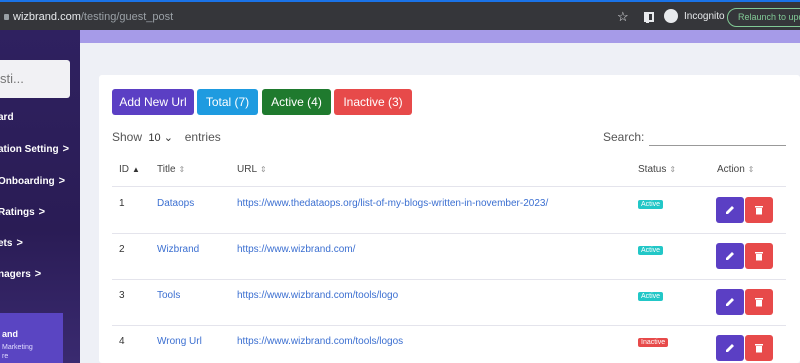  What do you see at coordinates (17, 212) in the screenshot?
I see `sidebar-item-label: Ratings` at bounding box center [17, 212].